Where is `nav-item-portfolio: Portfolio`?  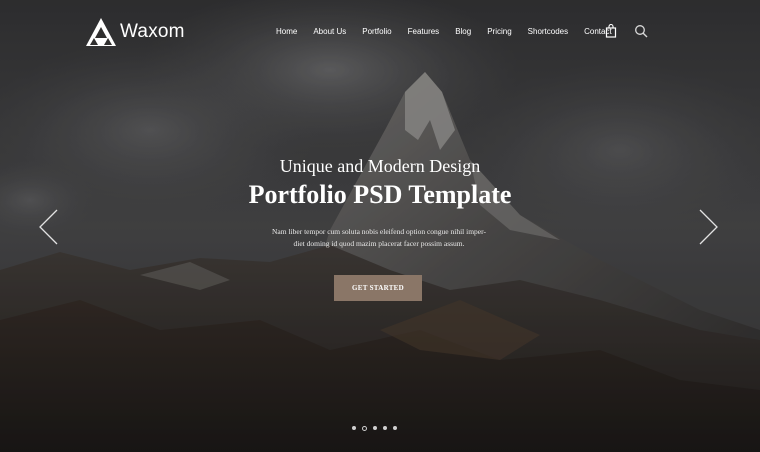
nav-item-portfolio: Portfolio is located at coordinates (376, 31).